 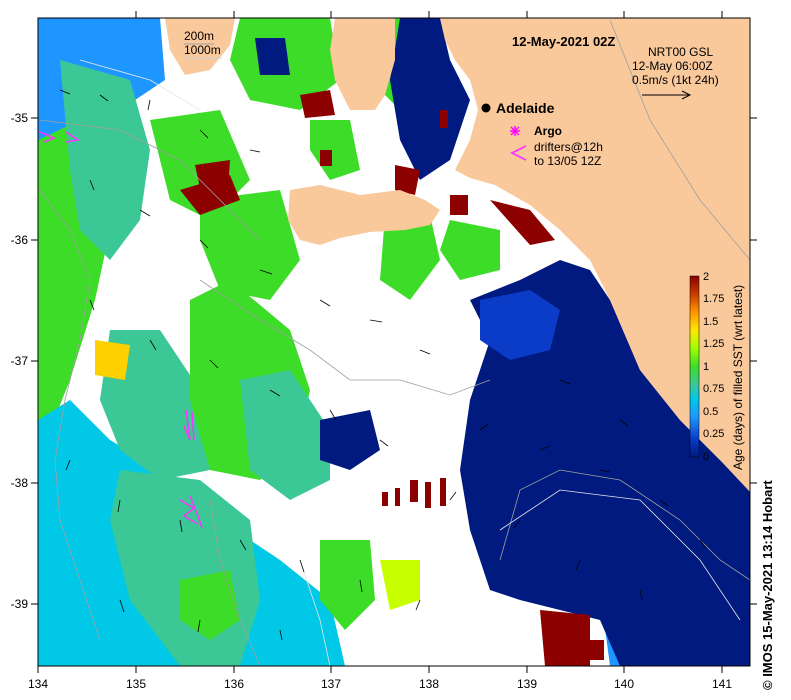 What do you see at coordinates (486, 108) in the screenshot?
I see `adelaide-marker` at bounding box center [486, 108].